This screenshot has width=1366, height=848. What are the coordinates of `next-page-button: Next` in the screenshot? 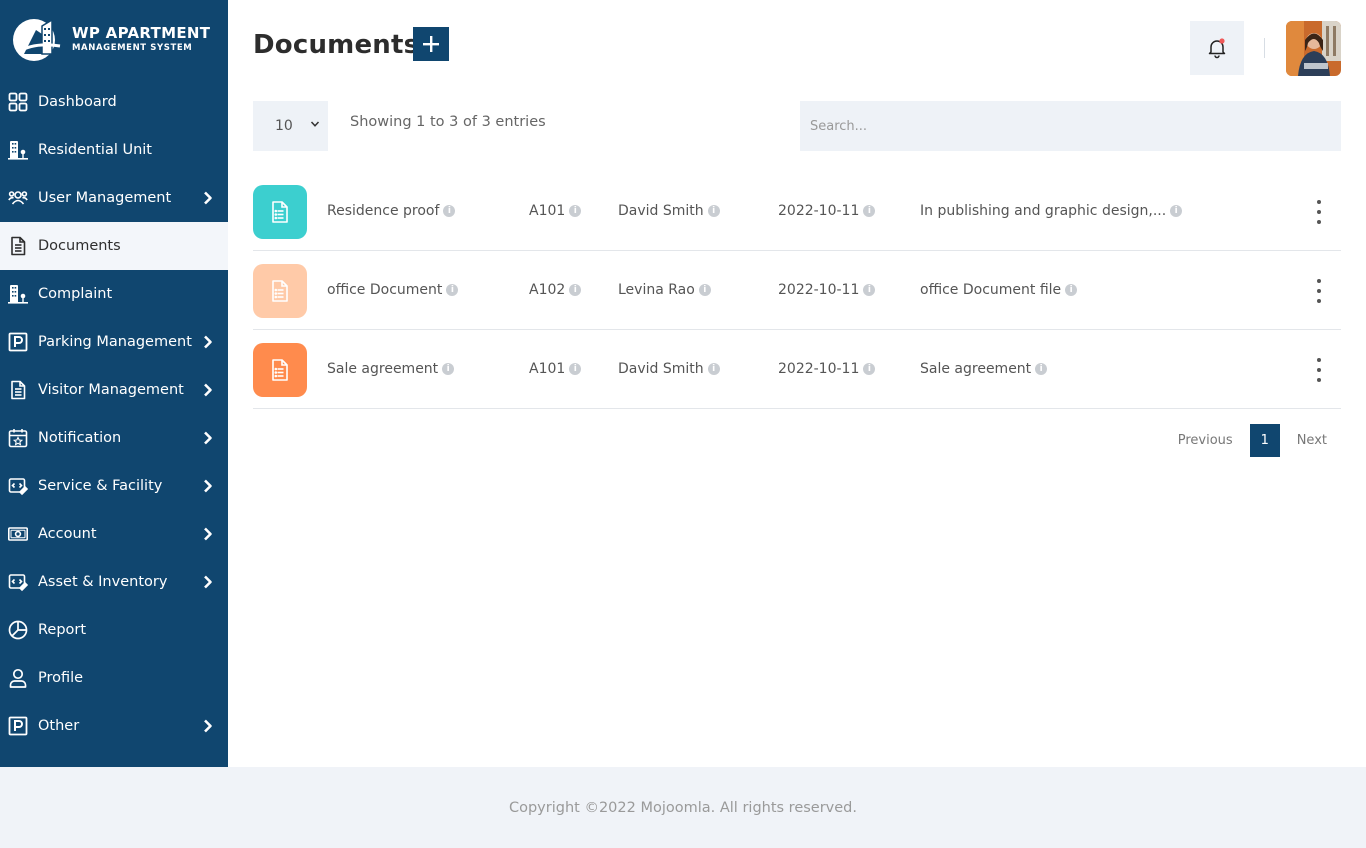 It's located at (1312, 440).